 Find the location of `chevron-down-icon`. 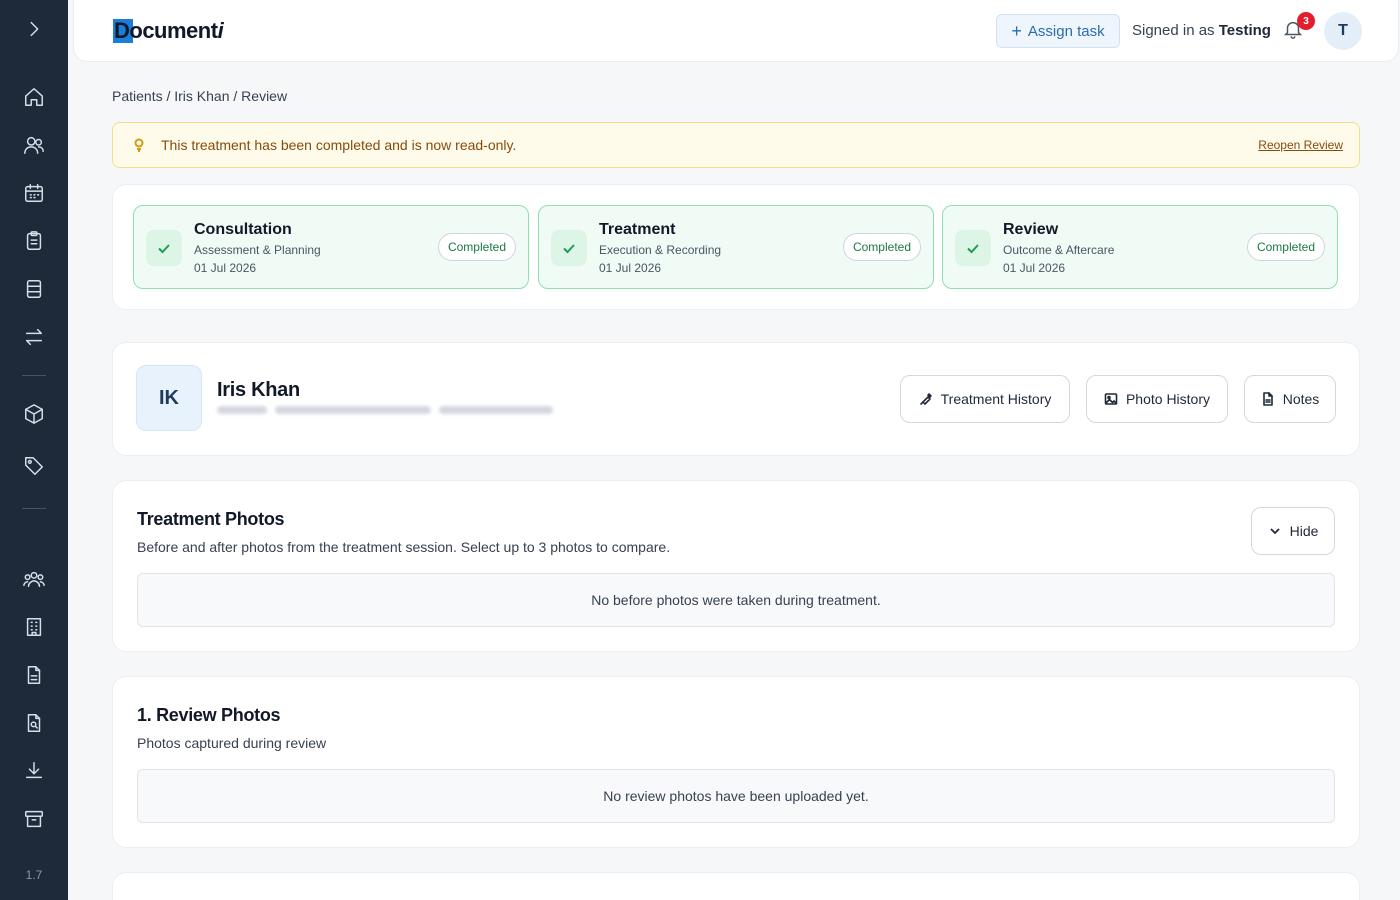

chevron-down-icon is located at coordinates (1274, 531).